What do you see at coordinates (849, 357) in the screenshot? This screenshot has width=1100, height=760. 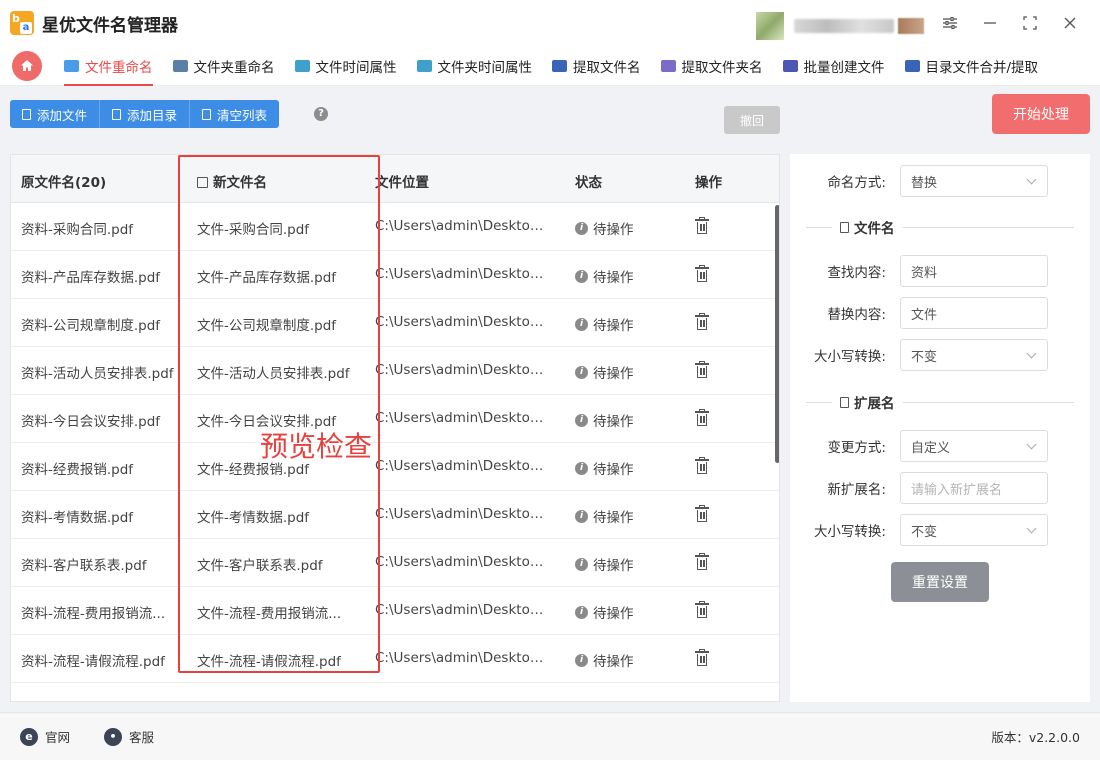 I see `case-label: 大小写转换:` at bounding box center [849, 357].